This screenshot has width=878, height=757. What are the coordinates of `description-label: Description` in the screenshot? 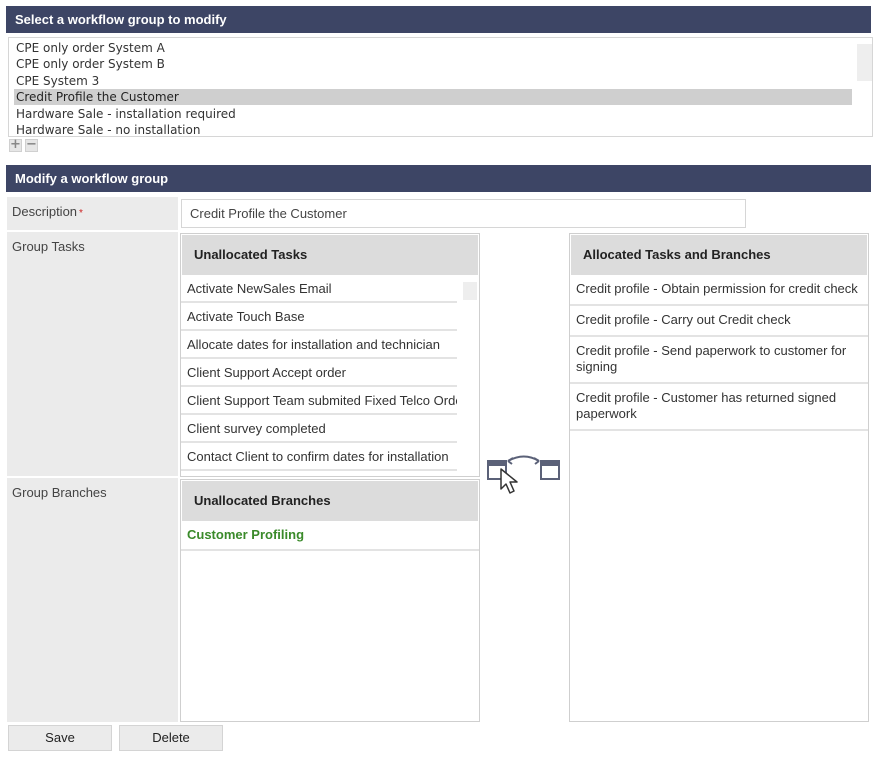 It's located at (45, 211).